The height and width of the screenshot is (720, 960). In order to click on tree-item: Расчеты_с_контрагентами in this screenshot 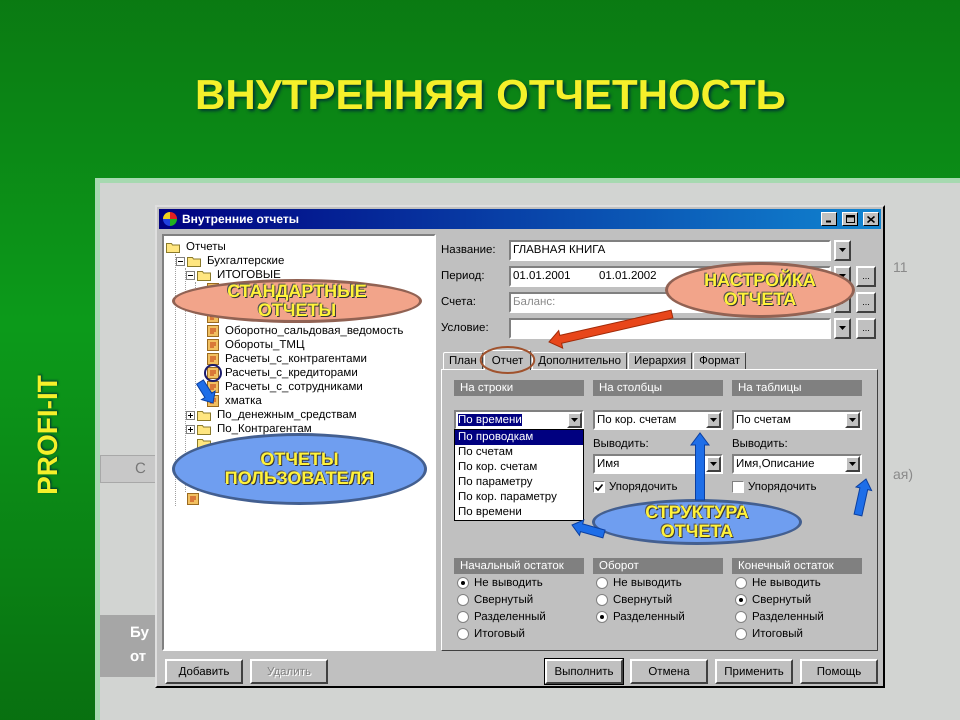, I will do `click(296, 359)`.